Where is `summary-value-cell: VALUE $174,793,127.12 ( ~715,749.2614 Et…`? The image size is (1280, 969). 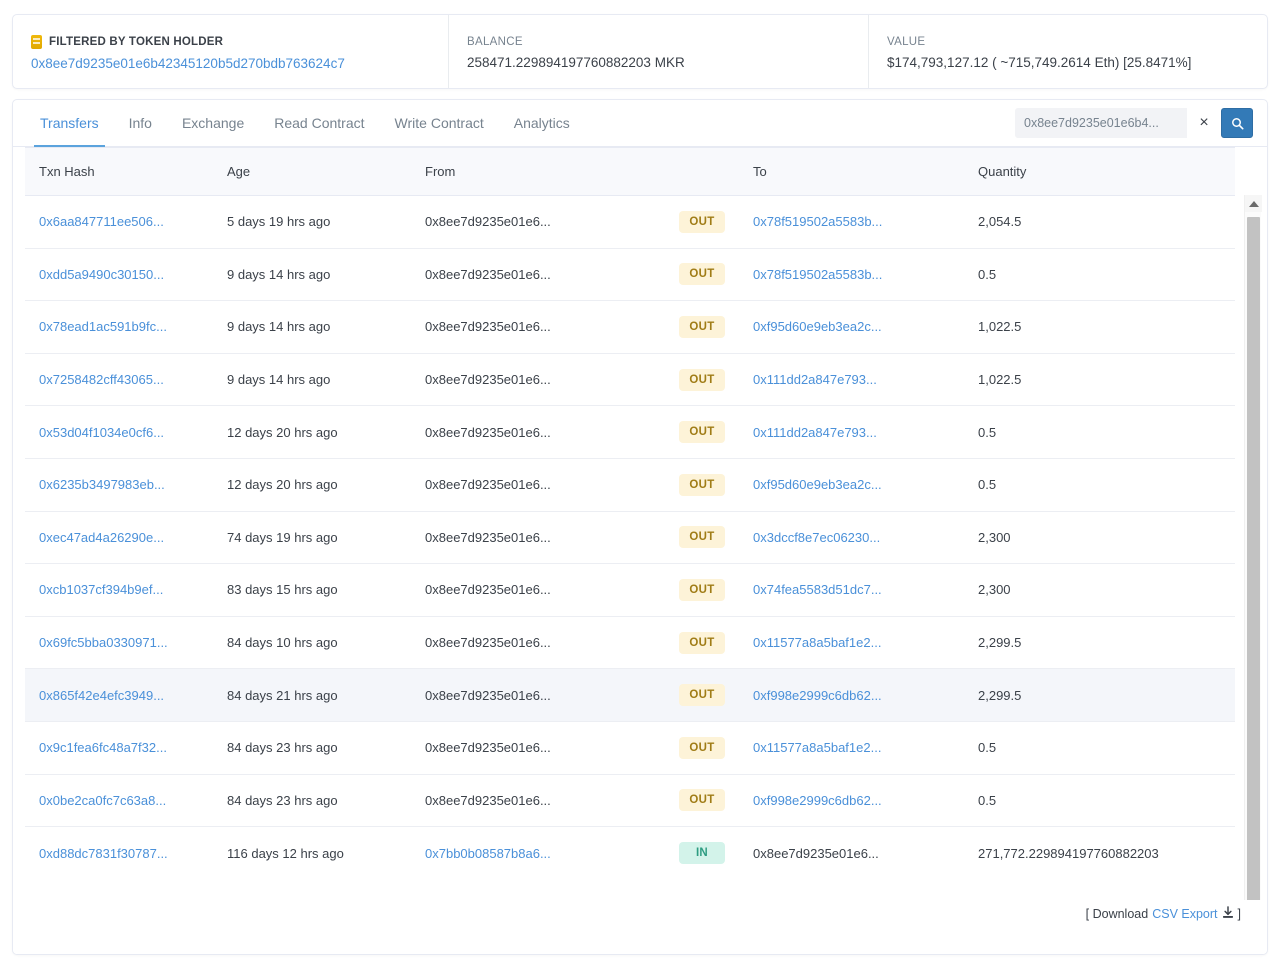
summary-value-cell: VALUE $174,793,127.12 ( ~715,749.2614 Et… is located at coordinates (1067, 51).